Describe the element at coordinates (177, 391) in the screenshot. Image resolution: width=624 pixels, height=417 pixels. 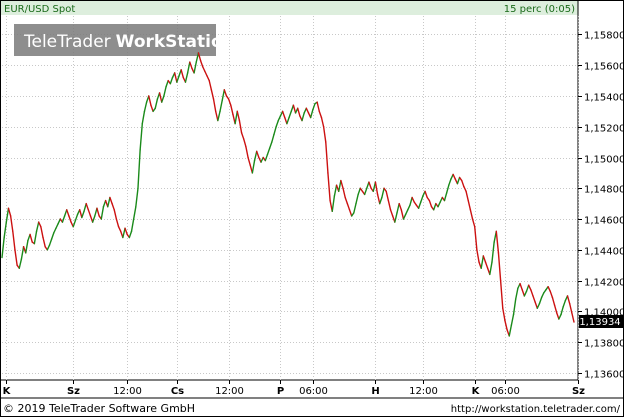
I see `x-tick-label: Cs` at that location.